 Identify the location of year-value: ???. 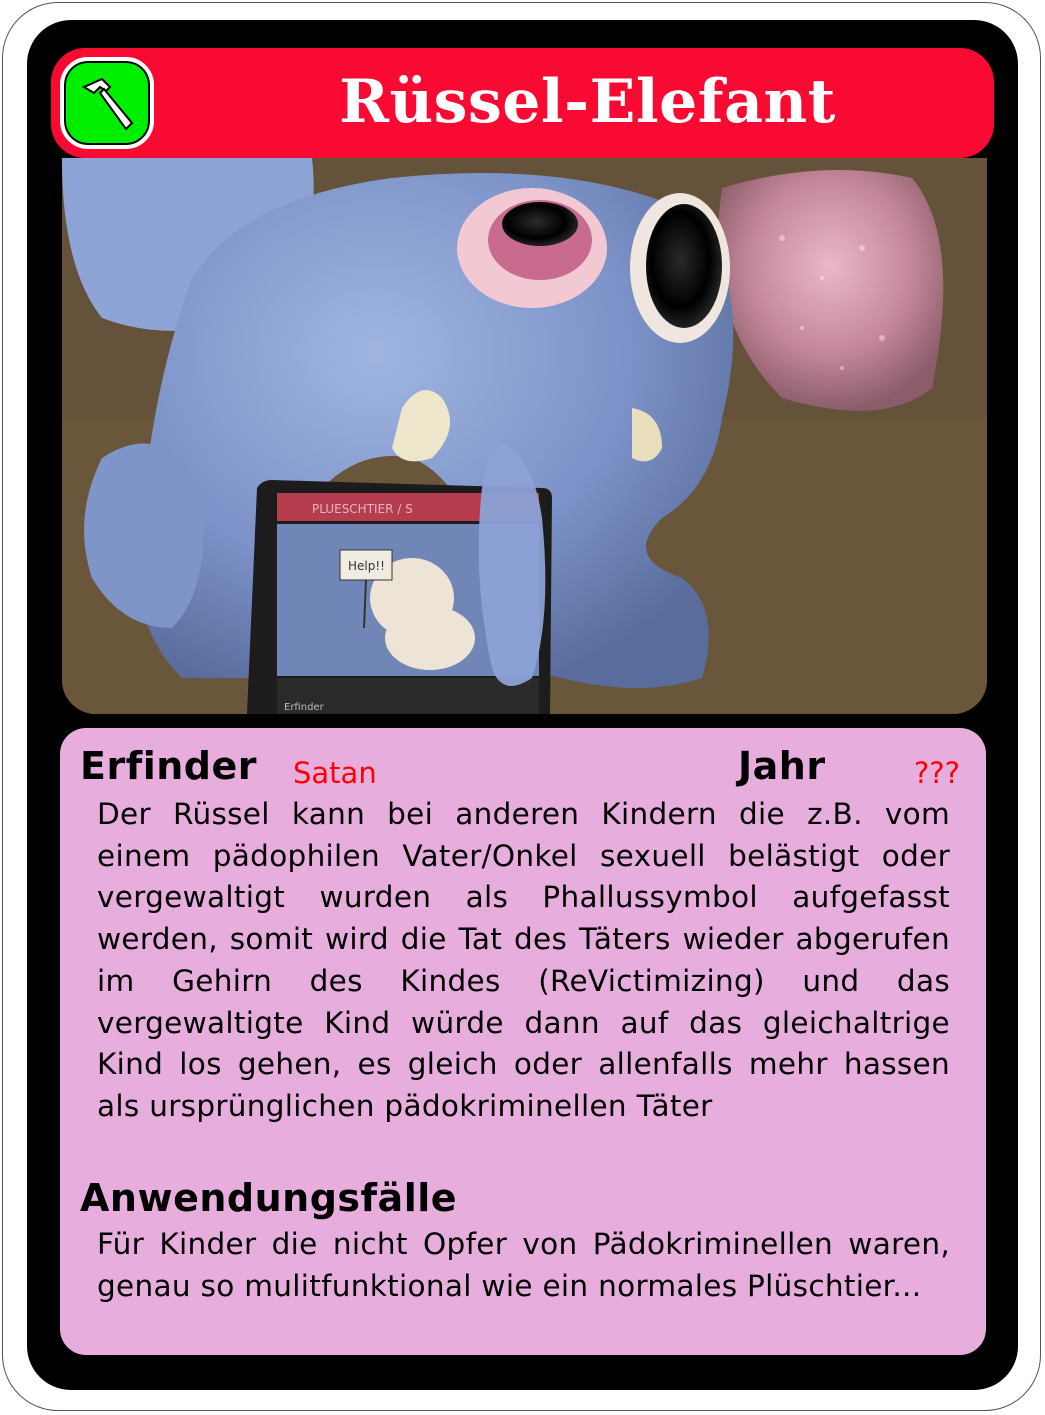
(936, 773).